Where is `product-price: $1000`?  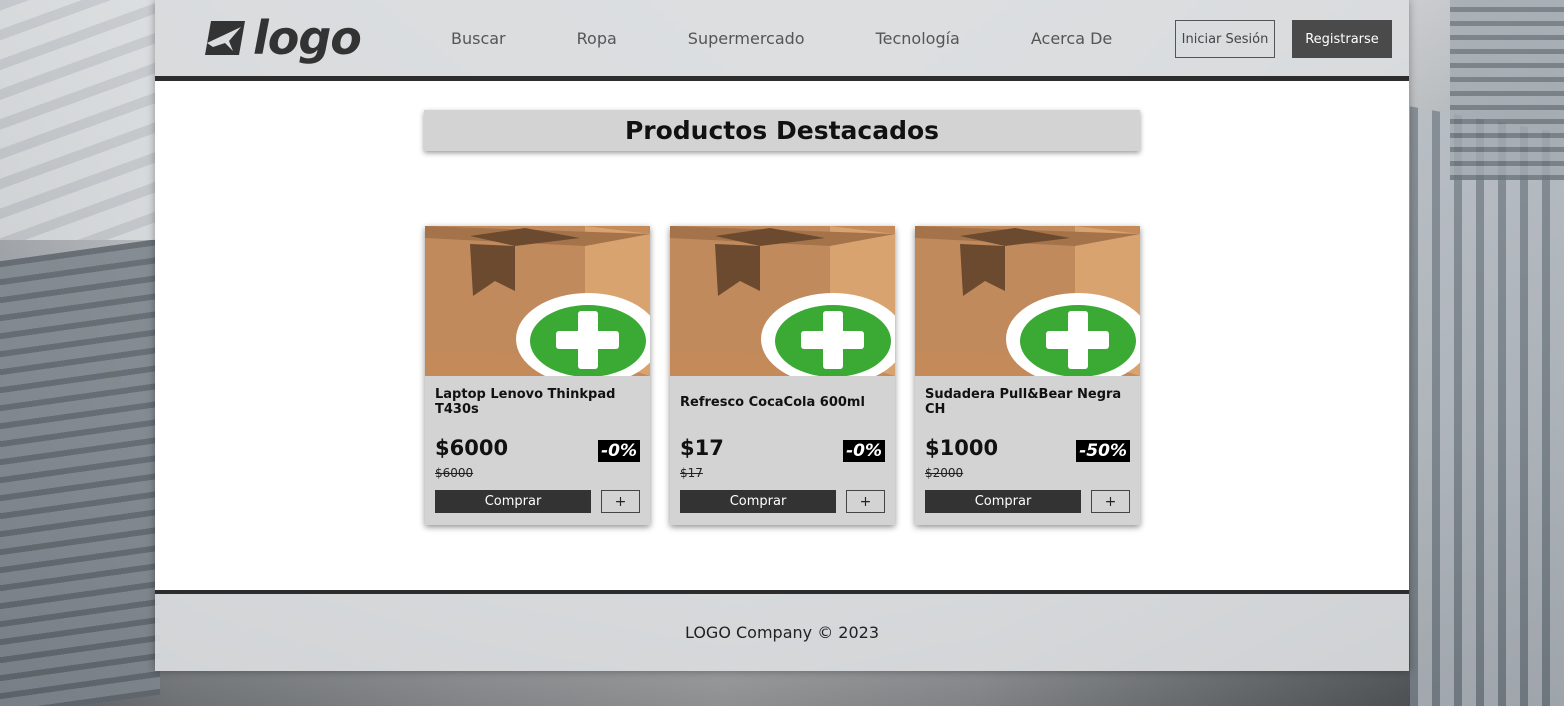 product-price: $1000 is located at coordinates (962, 448).